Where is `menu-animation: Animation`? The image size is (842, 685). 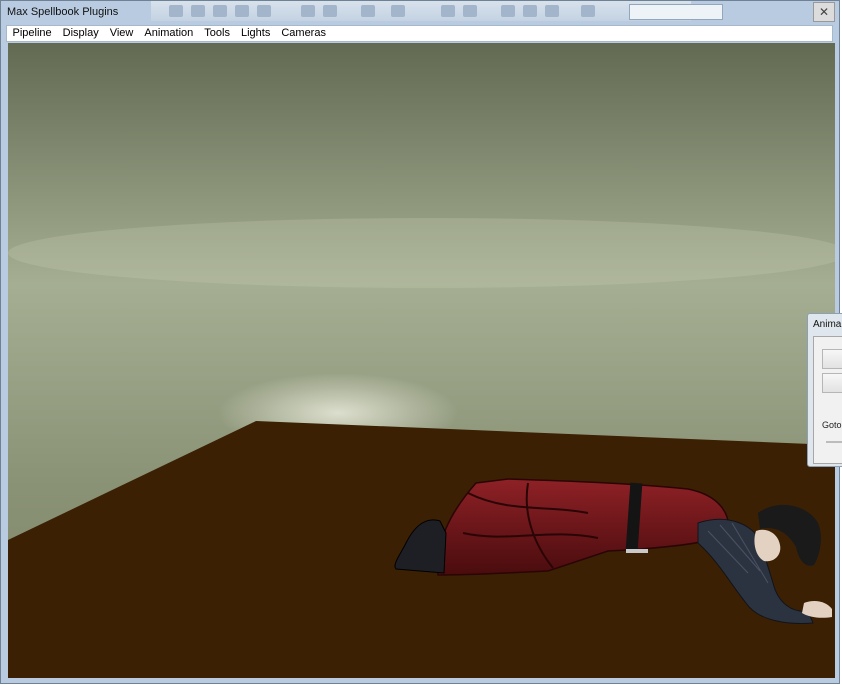 menu-animation: Animation is located at coordinates (169, 33).